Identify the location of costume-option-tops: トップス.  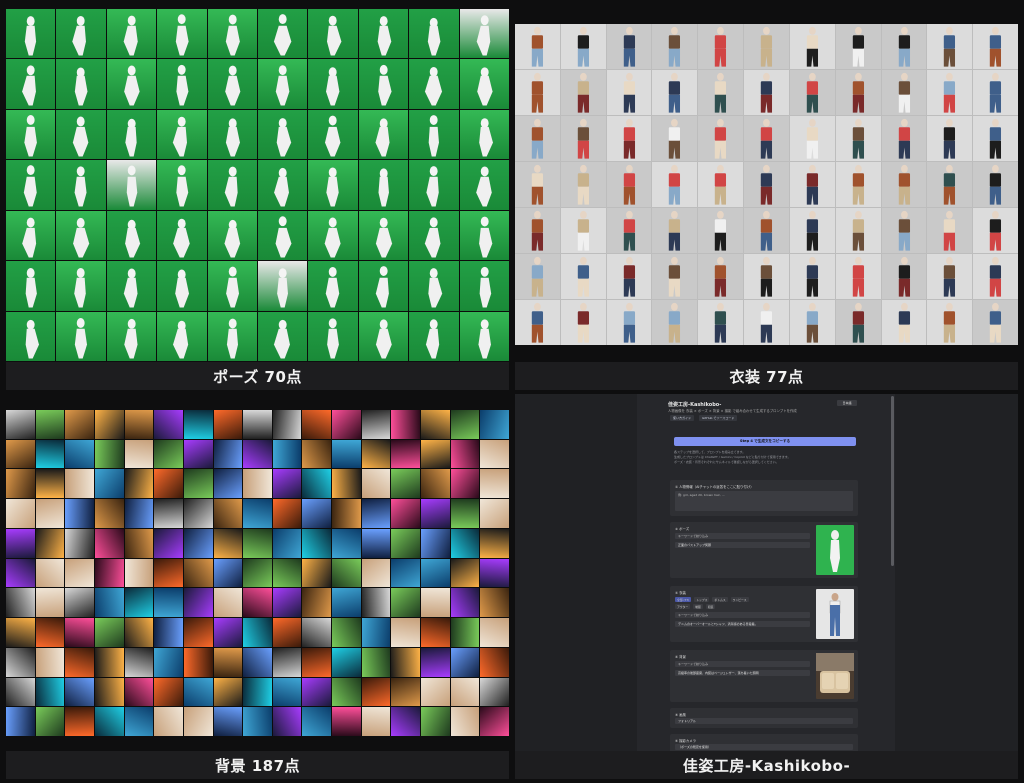
(702, 599).